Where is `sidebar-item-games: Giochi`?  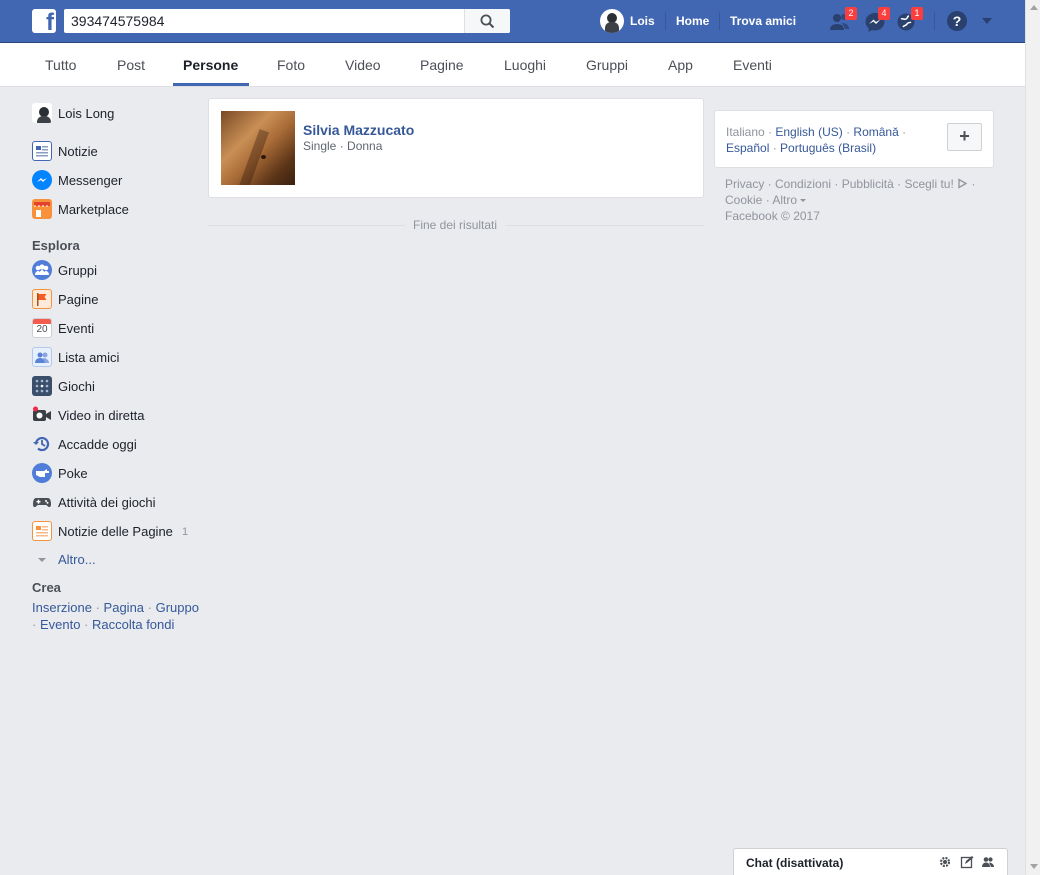
sidebar-item-games: Giochi is located at coordinates (63, 386).